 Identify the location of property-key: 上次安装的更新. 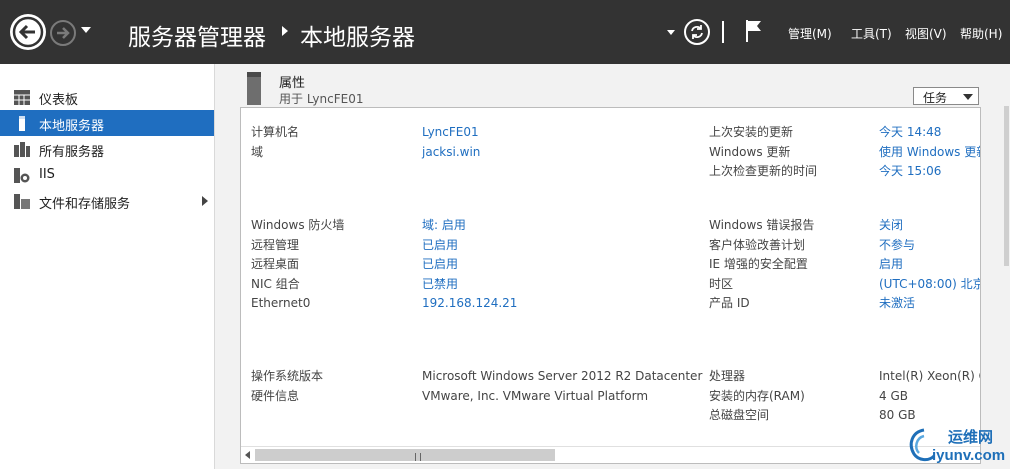
(751, 132).